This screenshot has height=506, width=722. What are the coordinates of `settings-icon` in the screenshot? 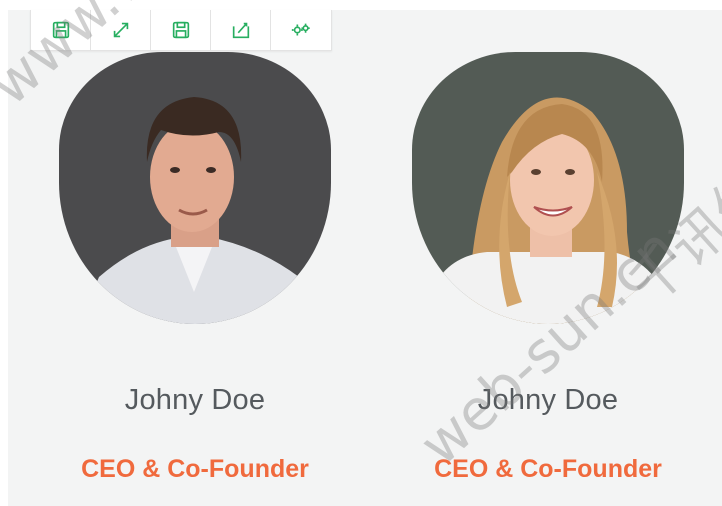 It's located at (300, 29).